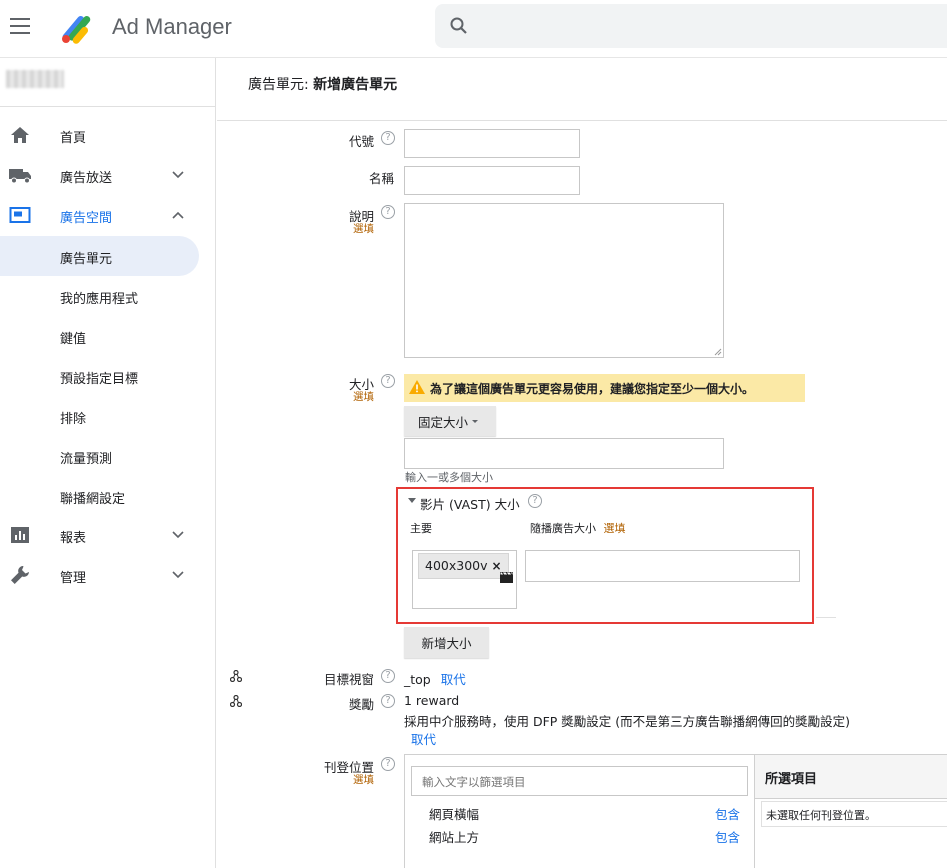 Image resolution: width=947 pixels, height=868 pixels. What do you see at coordinates (100, 416) in the screenshot?
I see `sidebar-item-exclusions: 排除` at bounding box center [100, 416].